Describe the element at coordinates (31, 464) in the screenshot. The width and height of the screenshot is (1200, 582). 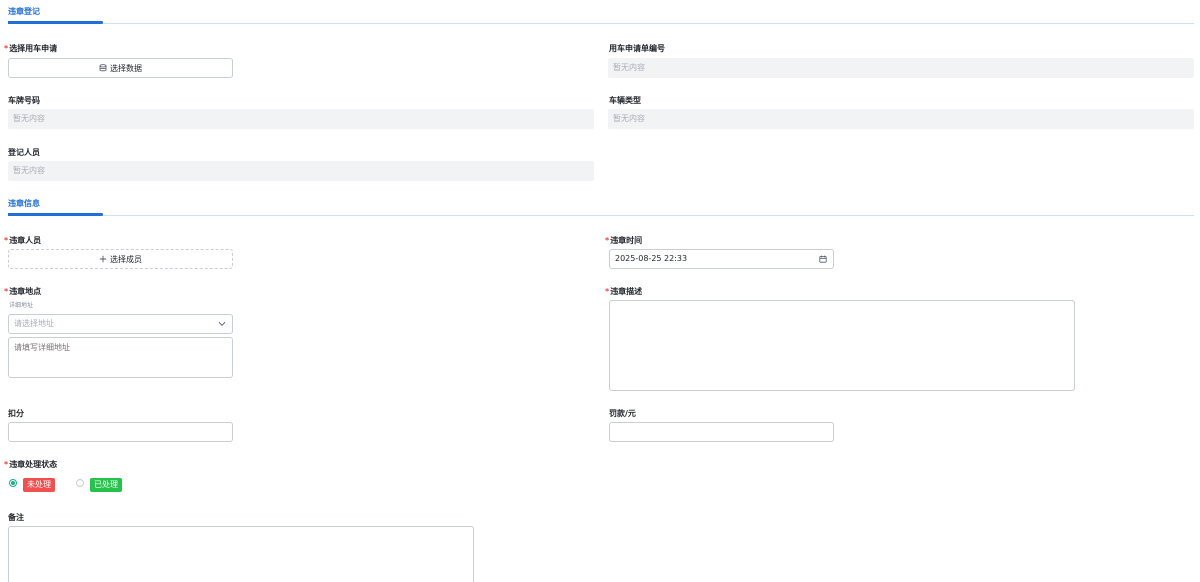
I see `status-label: *违章处理状态` at that location.